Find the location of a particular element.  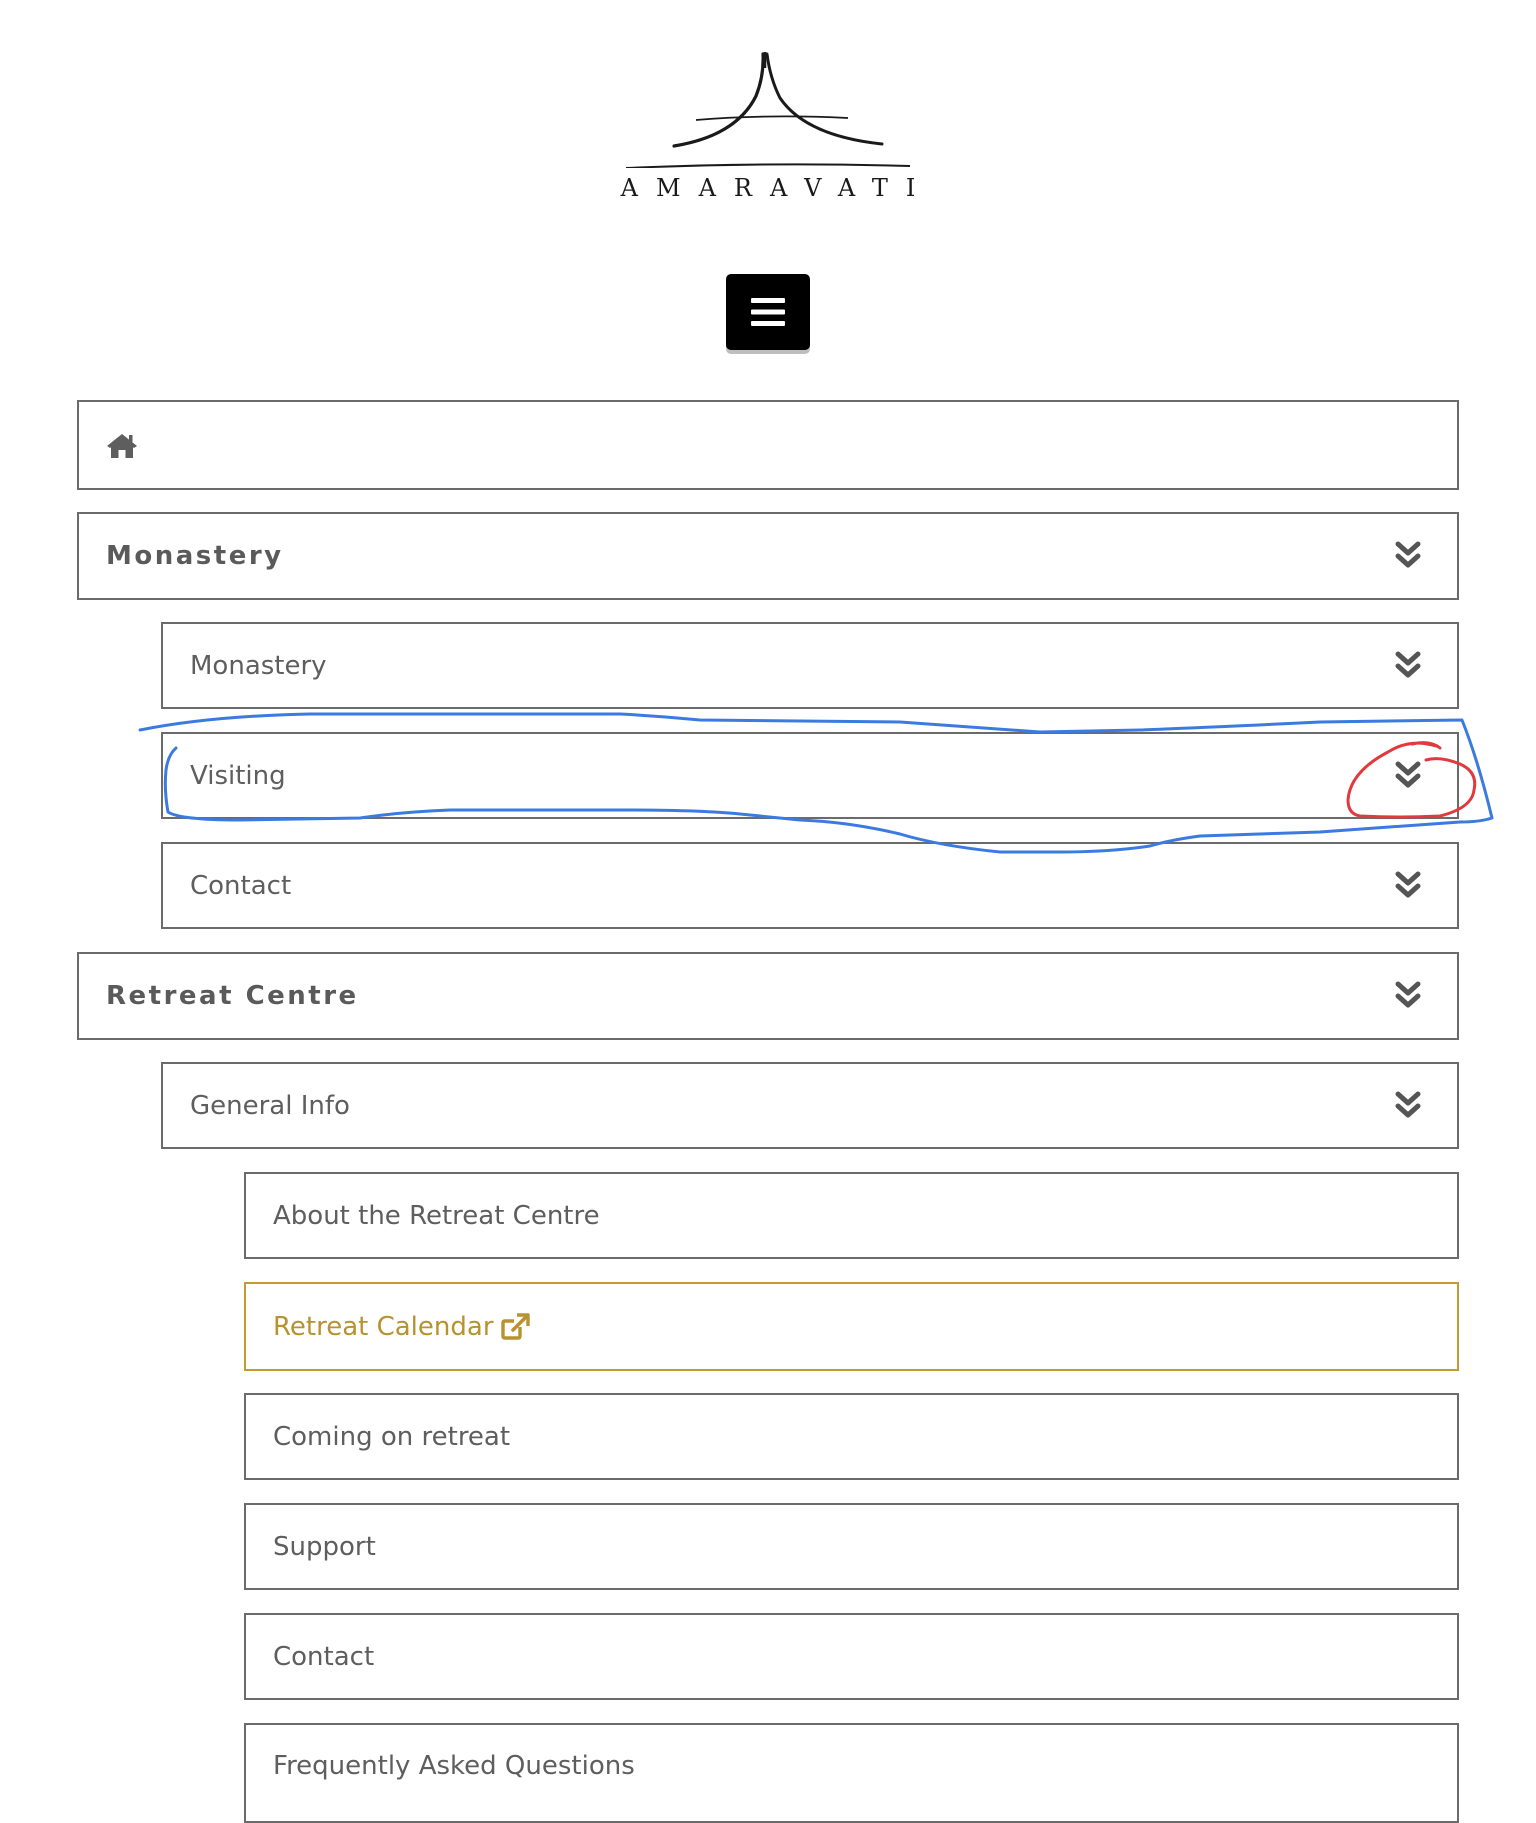

home-icon is located at coordinates (122, 446).